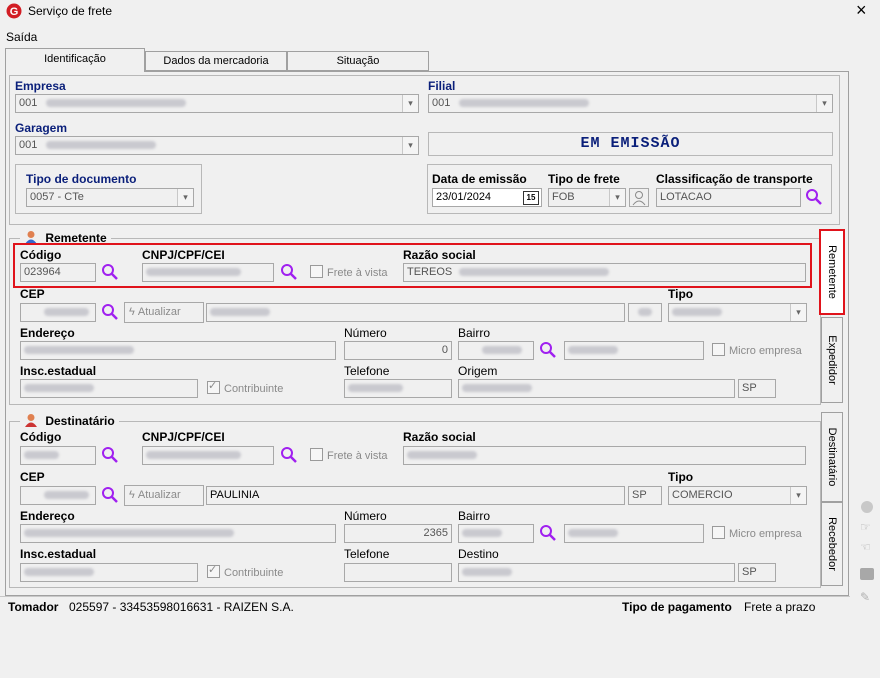 This screenshot has width=880, height=678. I want to click on calendar-icon: 15, so click(531, 198).